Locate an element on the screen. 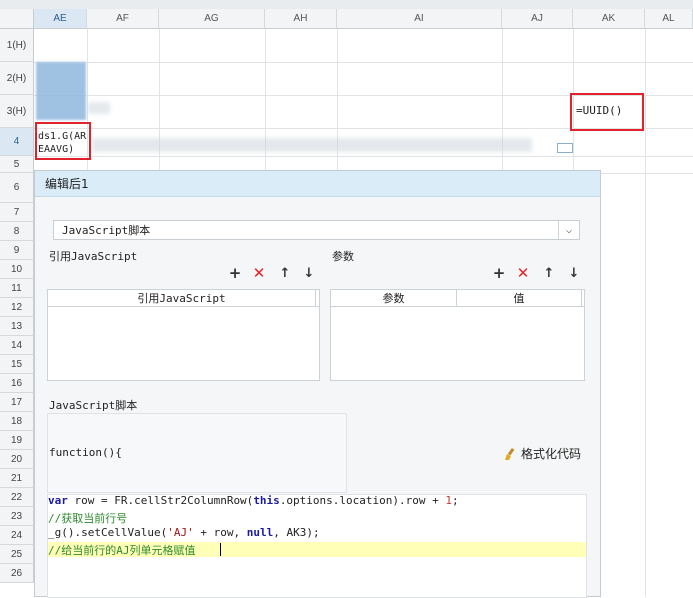  dialog-title: 编辑后1 is located at coordinates (317, 184).